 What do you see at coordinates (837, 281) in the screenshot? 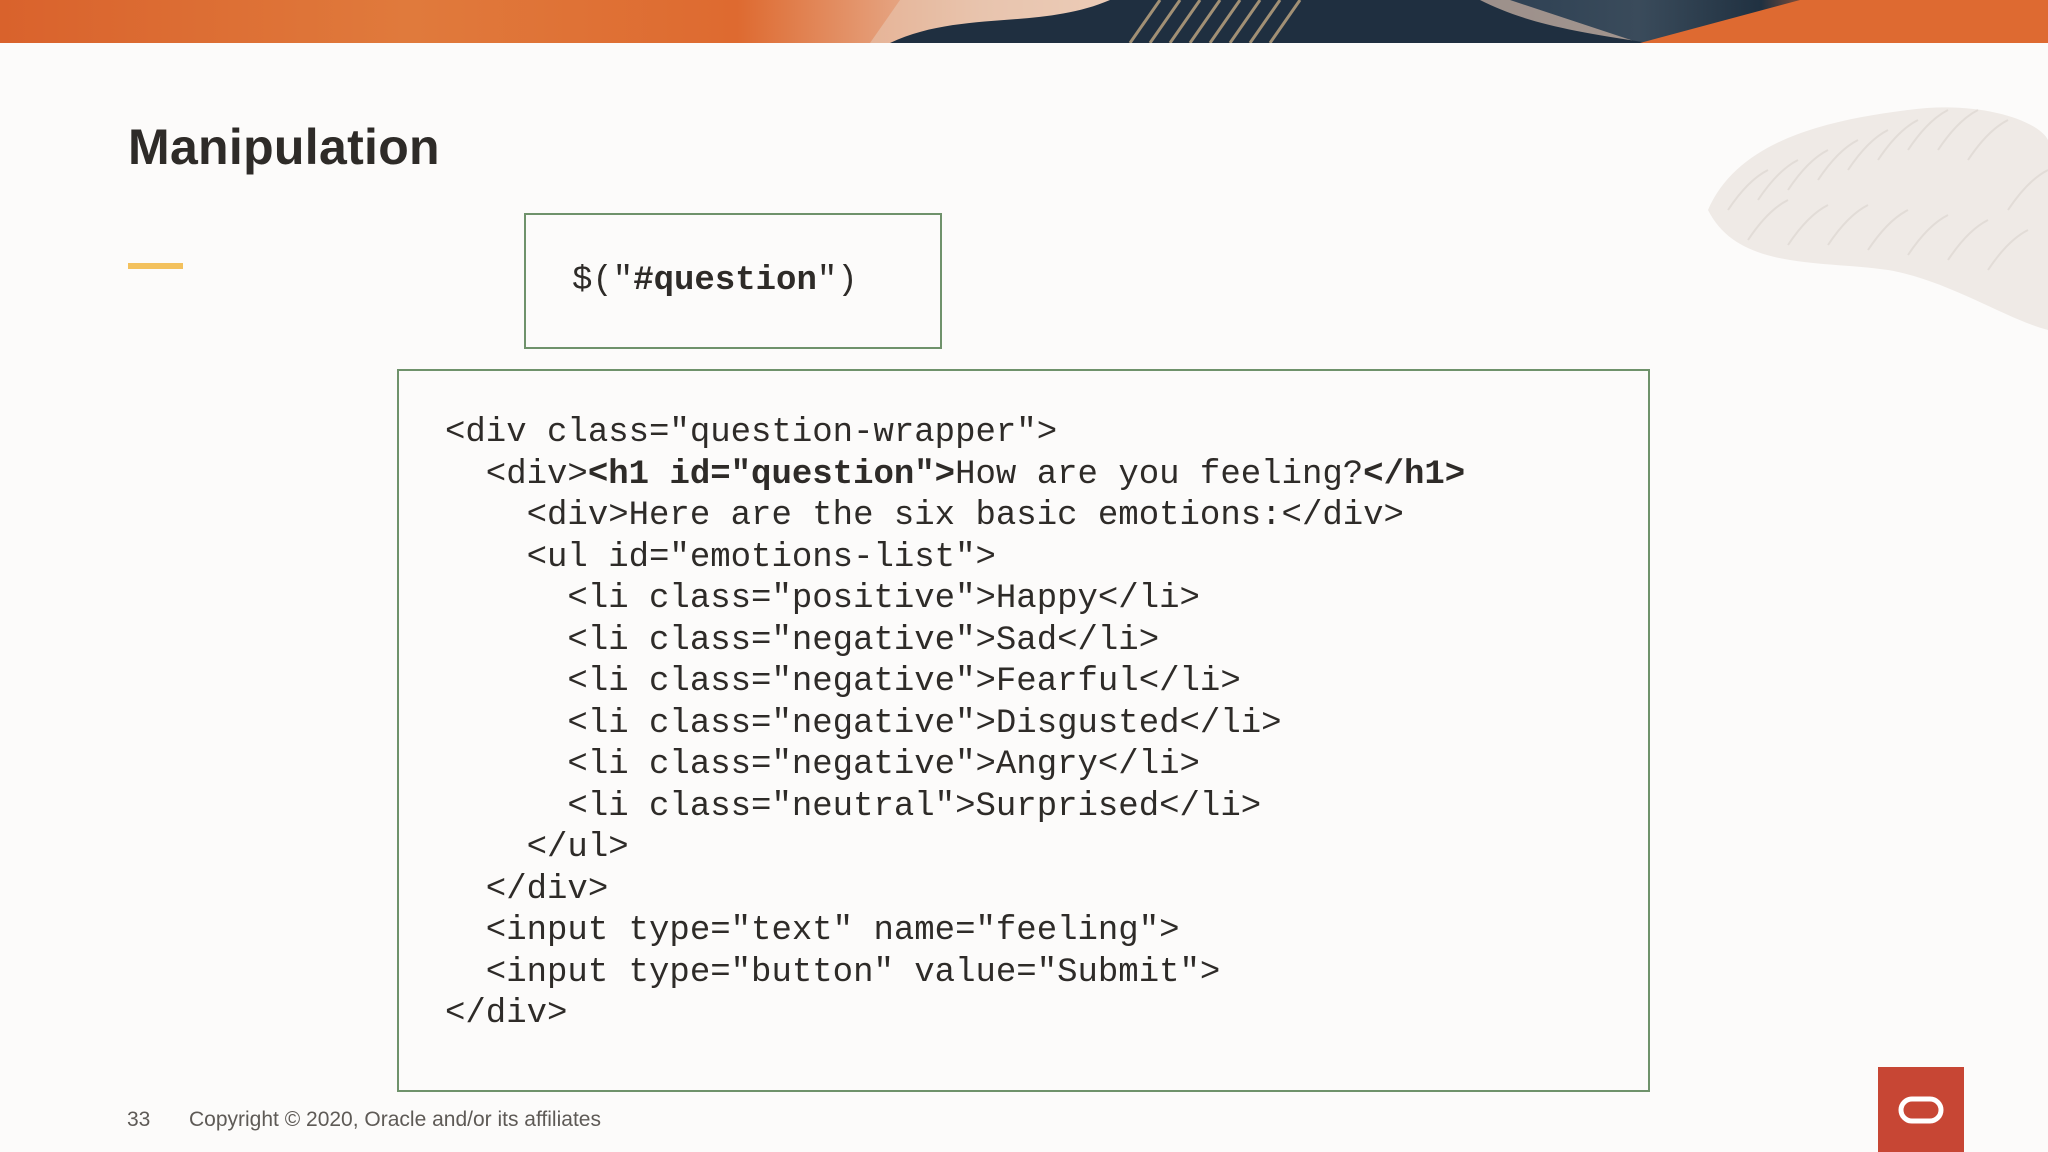
I see `selector-suffix: ")` at bounding box center [837, 281].